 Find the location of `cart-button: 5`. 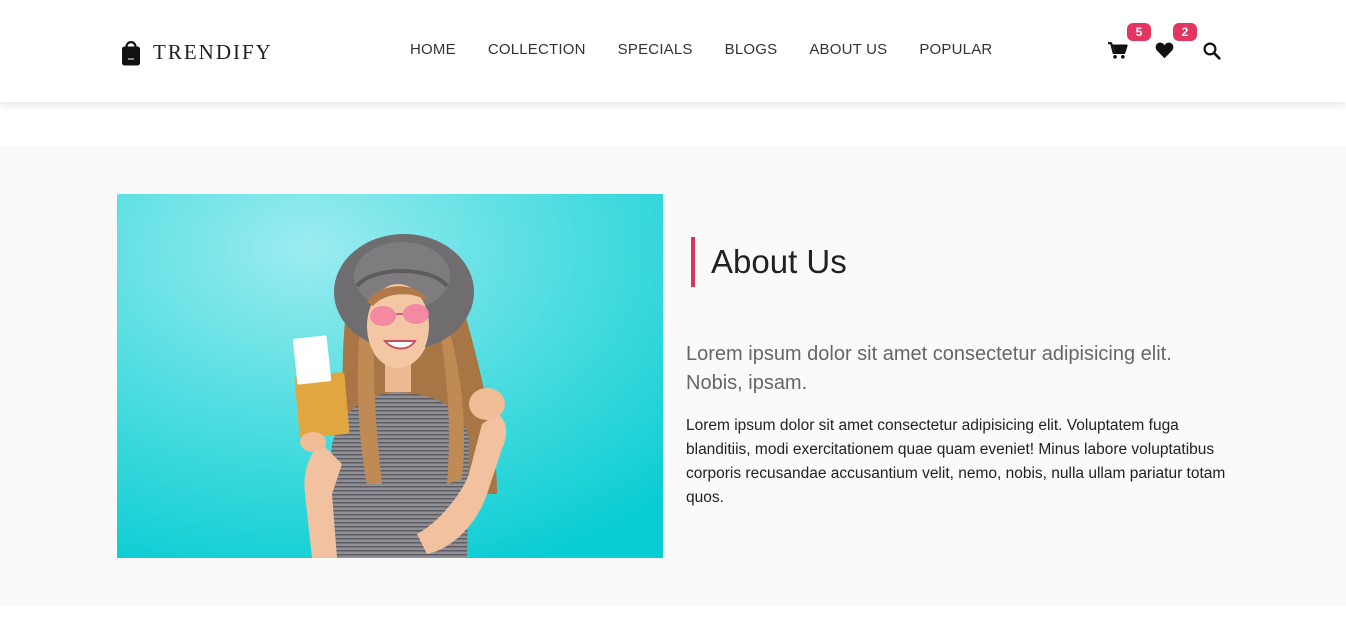

cart-button: 5 is located at coordinates (1128, 42).